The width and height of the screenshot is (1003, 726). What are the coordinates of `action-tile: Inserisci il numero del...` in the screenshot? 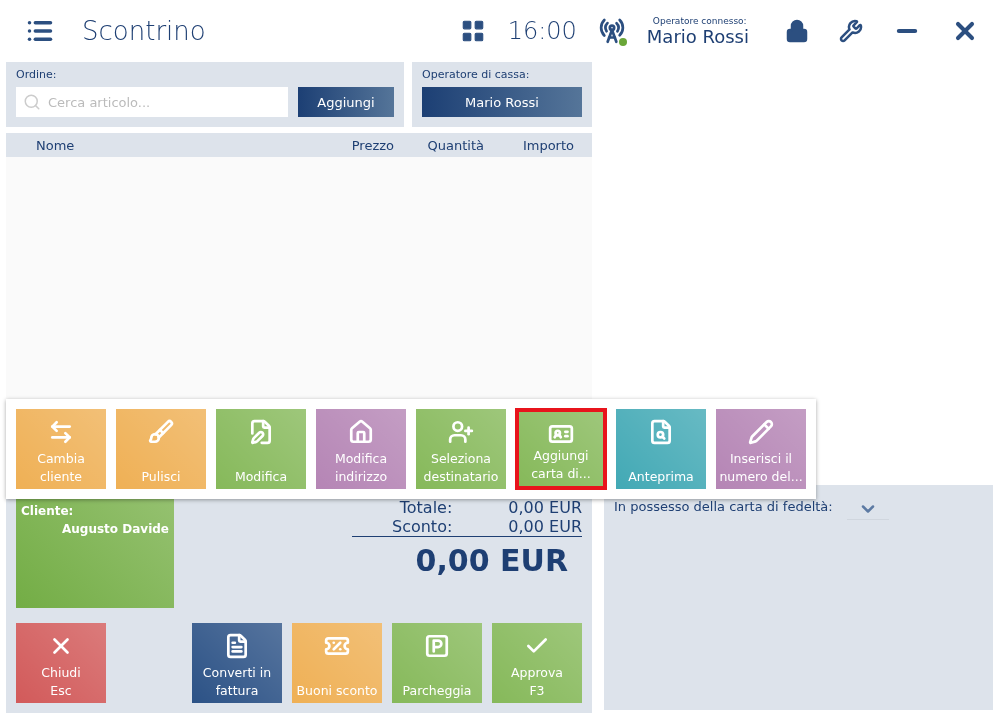 It's located at (761, 449).